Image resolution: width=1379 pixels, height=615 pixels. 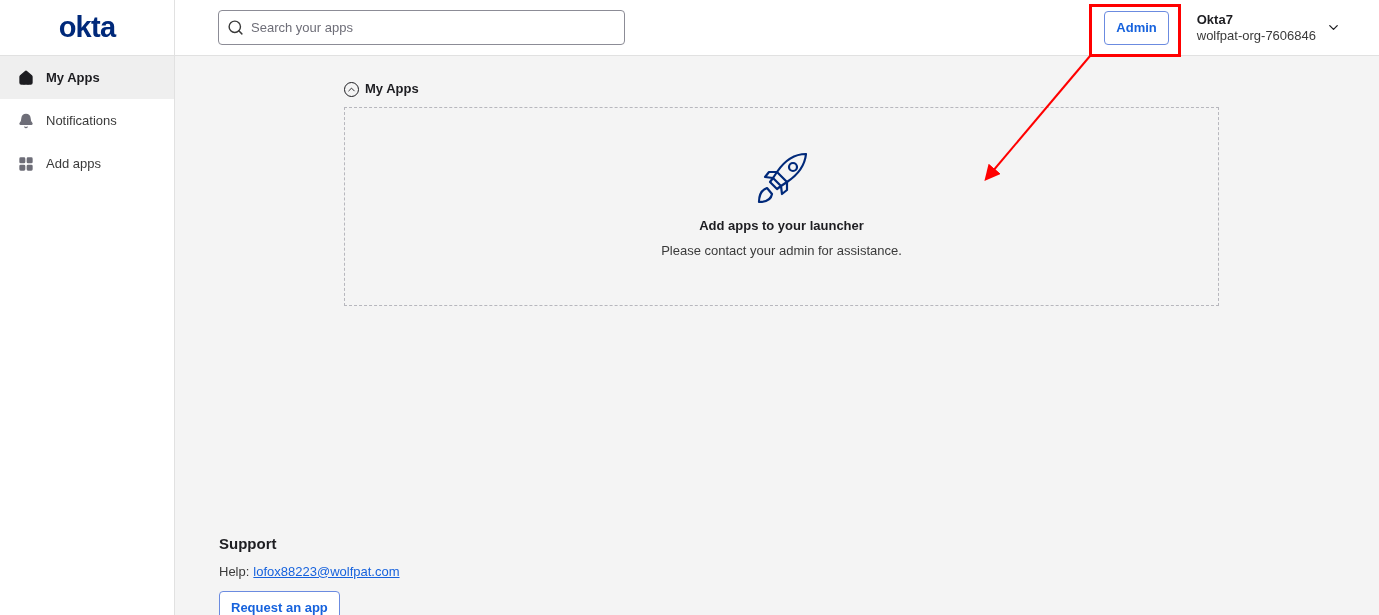 I want to click on support-title: Support, so click(x=248, y=544).